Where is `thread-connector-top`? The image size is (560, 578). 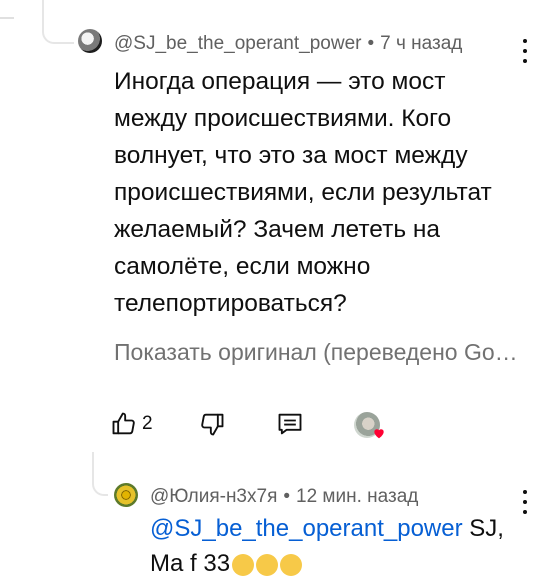
thread-connector-top is located at coordinates (7, 18).